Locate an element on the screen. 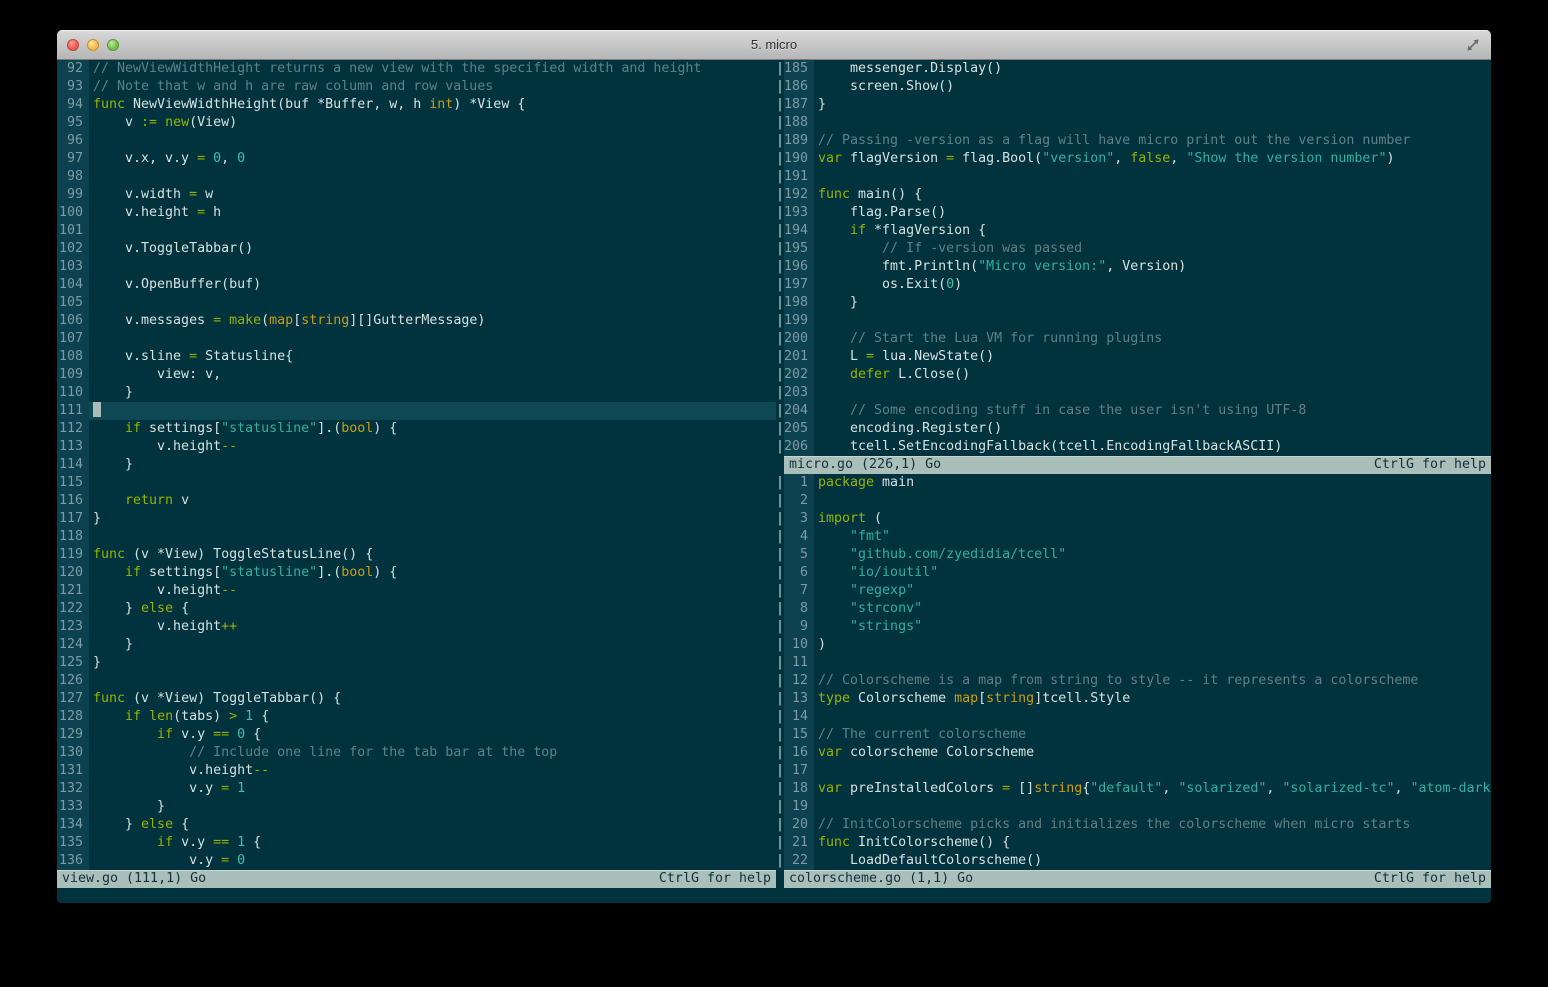 The height and width of the screenshot is (987, 1548). code-line: 194 if *flagVersion { is located at coordinates (1137, 231).